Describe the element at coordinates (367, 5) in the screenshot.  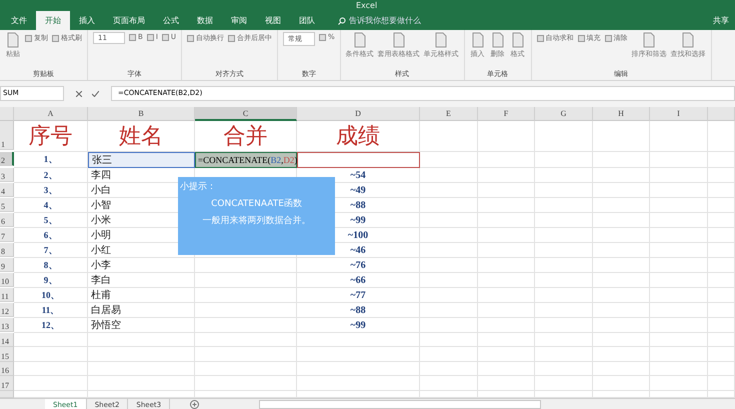
I see `window-title: Excel` at that location.